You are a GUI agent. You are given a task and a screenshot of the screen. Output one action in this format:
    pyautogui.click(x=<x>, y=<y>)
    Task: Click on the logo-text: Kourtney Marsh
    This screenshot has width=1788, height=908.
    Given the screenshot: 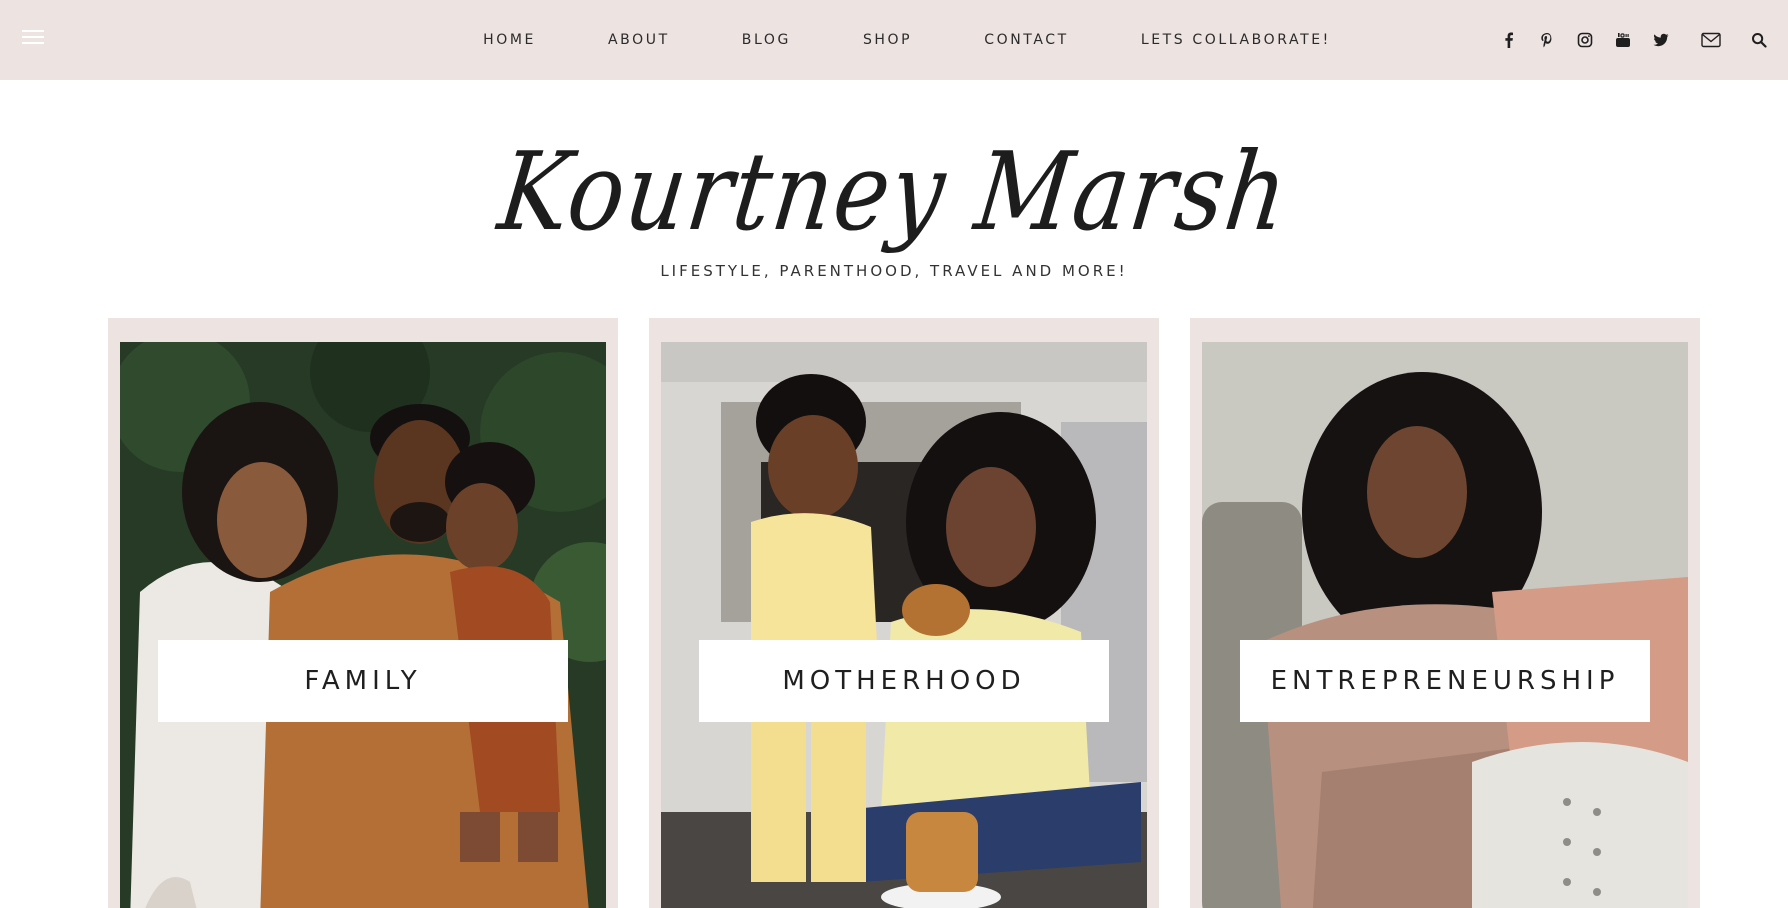 What is the action you would take?
    pyautogui.click(x=894, y=192)
    